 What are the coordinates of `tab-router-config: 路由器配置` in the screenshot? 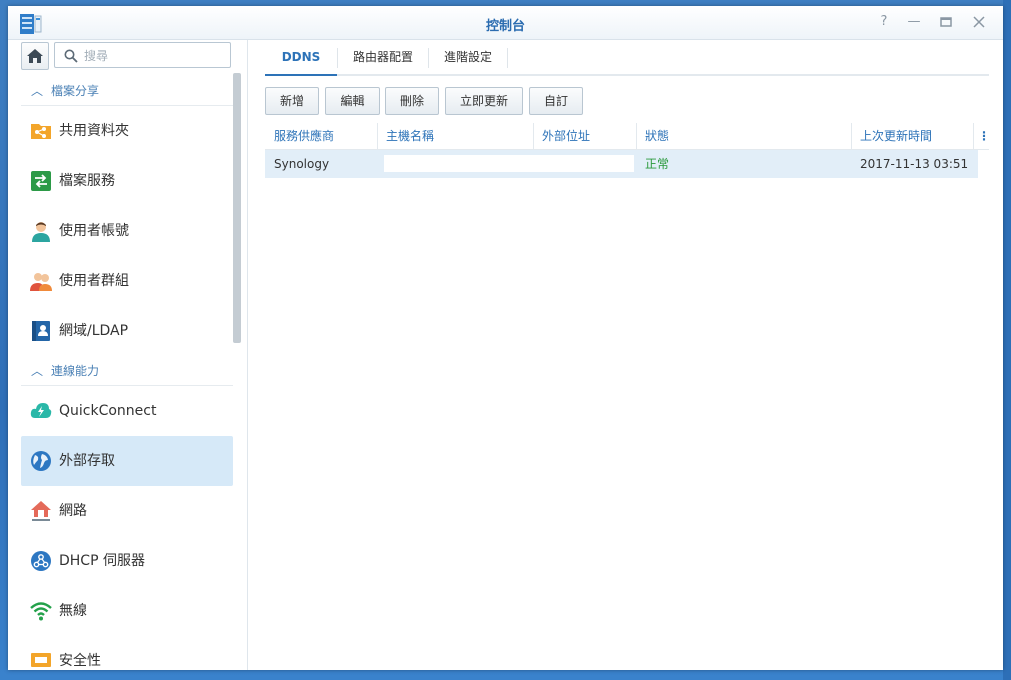 It's located at (383, 57).